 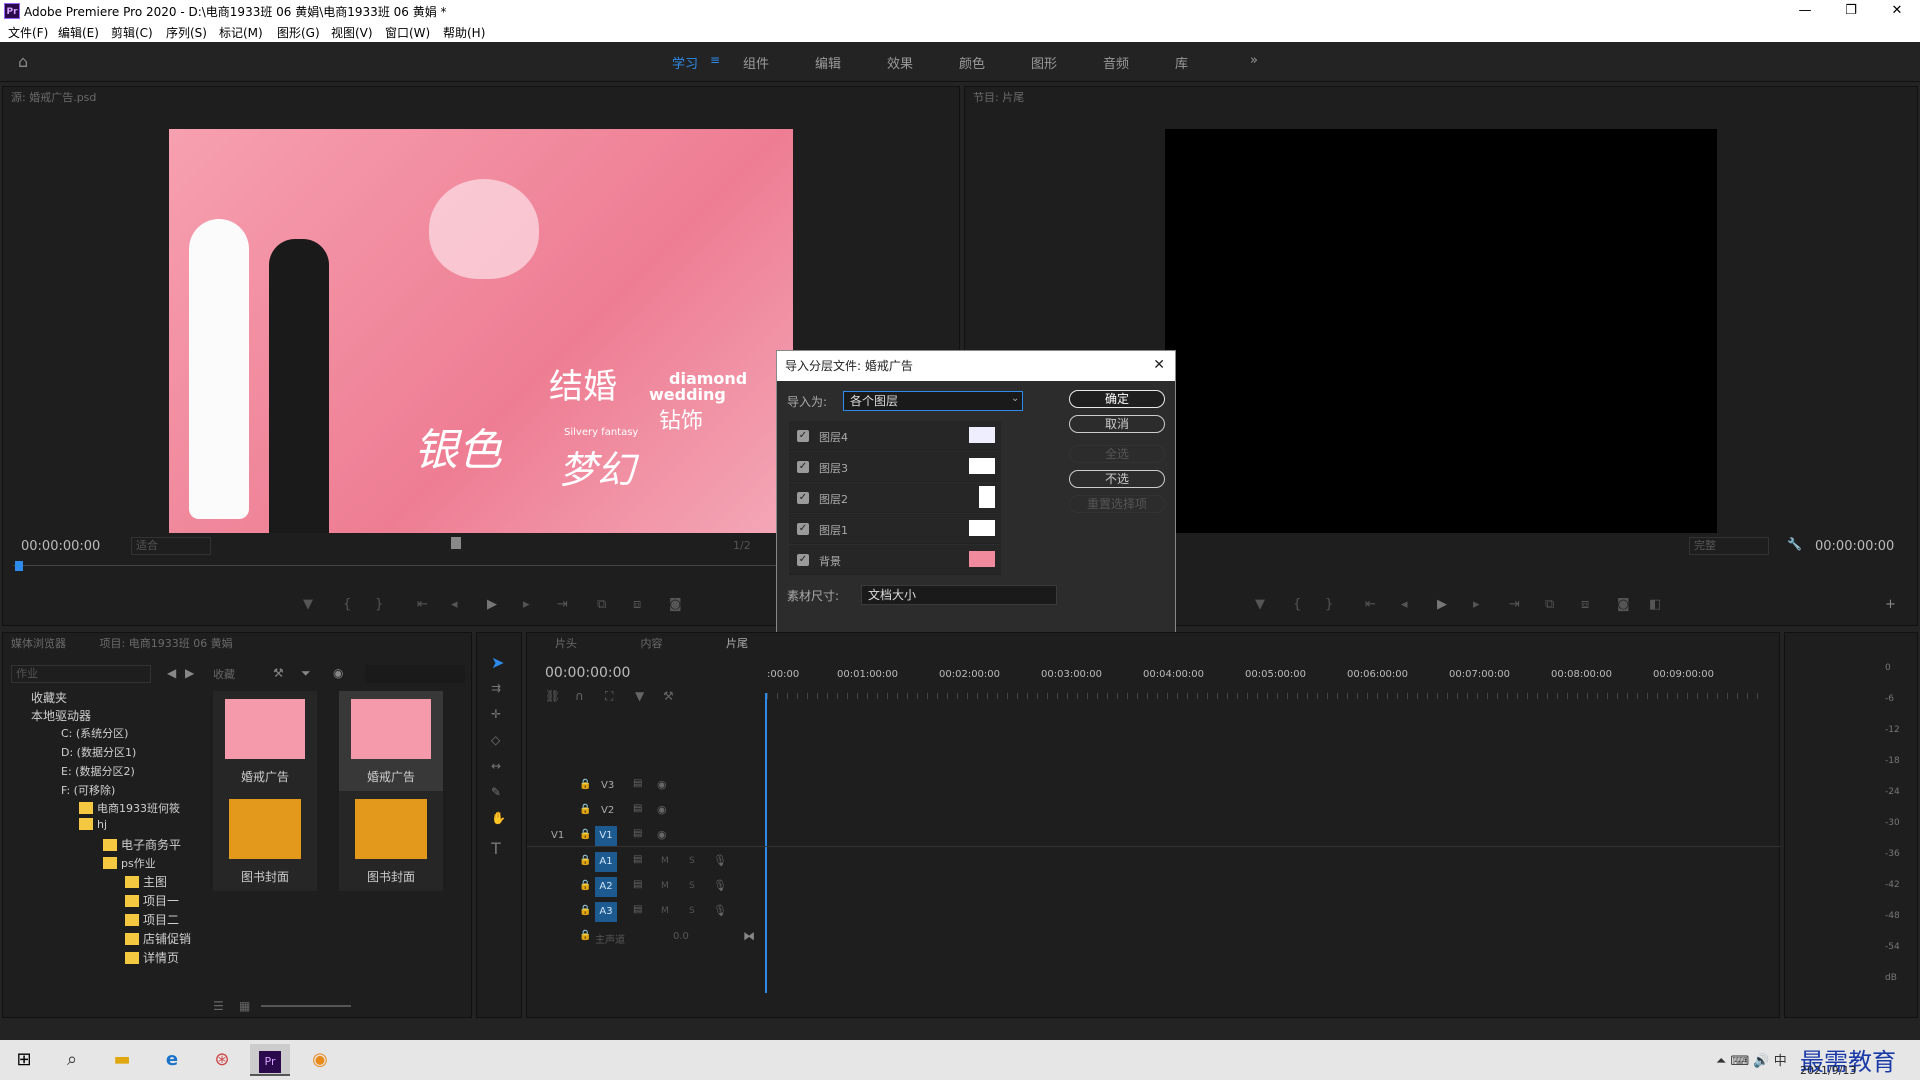 I want to click on tree-drive-e: E: (数据分区2), so click(x=98, y=771).